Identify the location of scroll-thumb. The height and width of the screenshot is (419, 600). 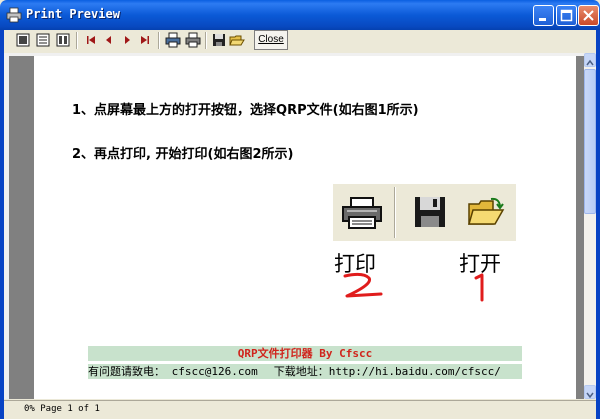
(590, 141).